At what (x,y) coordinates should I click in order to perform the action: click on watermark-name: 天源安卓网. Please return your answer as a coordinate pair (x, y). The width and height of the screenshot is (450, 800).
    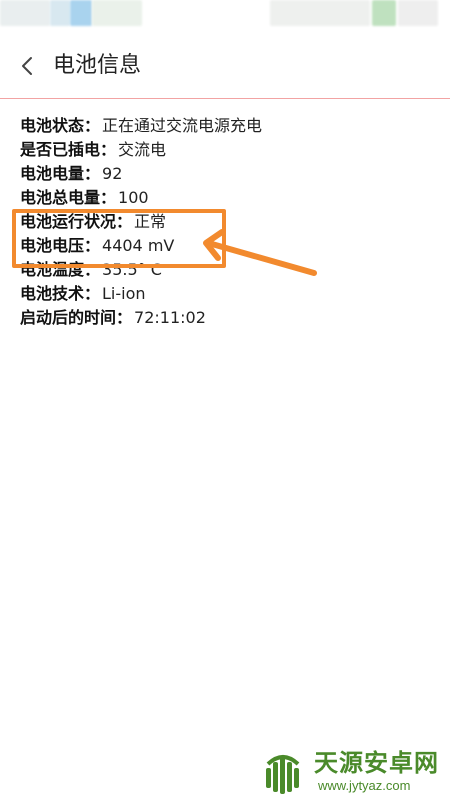
    Looking at the image, I should click on (376, 763).